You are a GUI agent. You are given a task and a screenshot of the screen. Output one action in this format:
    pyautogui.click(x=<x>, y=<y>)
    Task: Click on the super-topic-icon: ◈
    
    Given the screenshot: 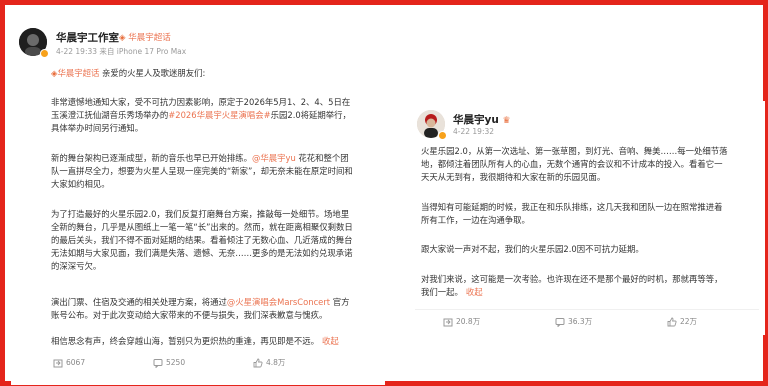 What is the action you would take?
    pyautogui.click(x=122, y=38)
    